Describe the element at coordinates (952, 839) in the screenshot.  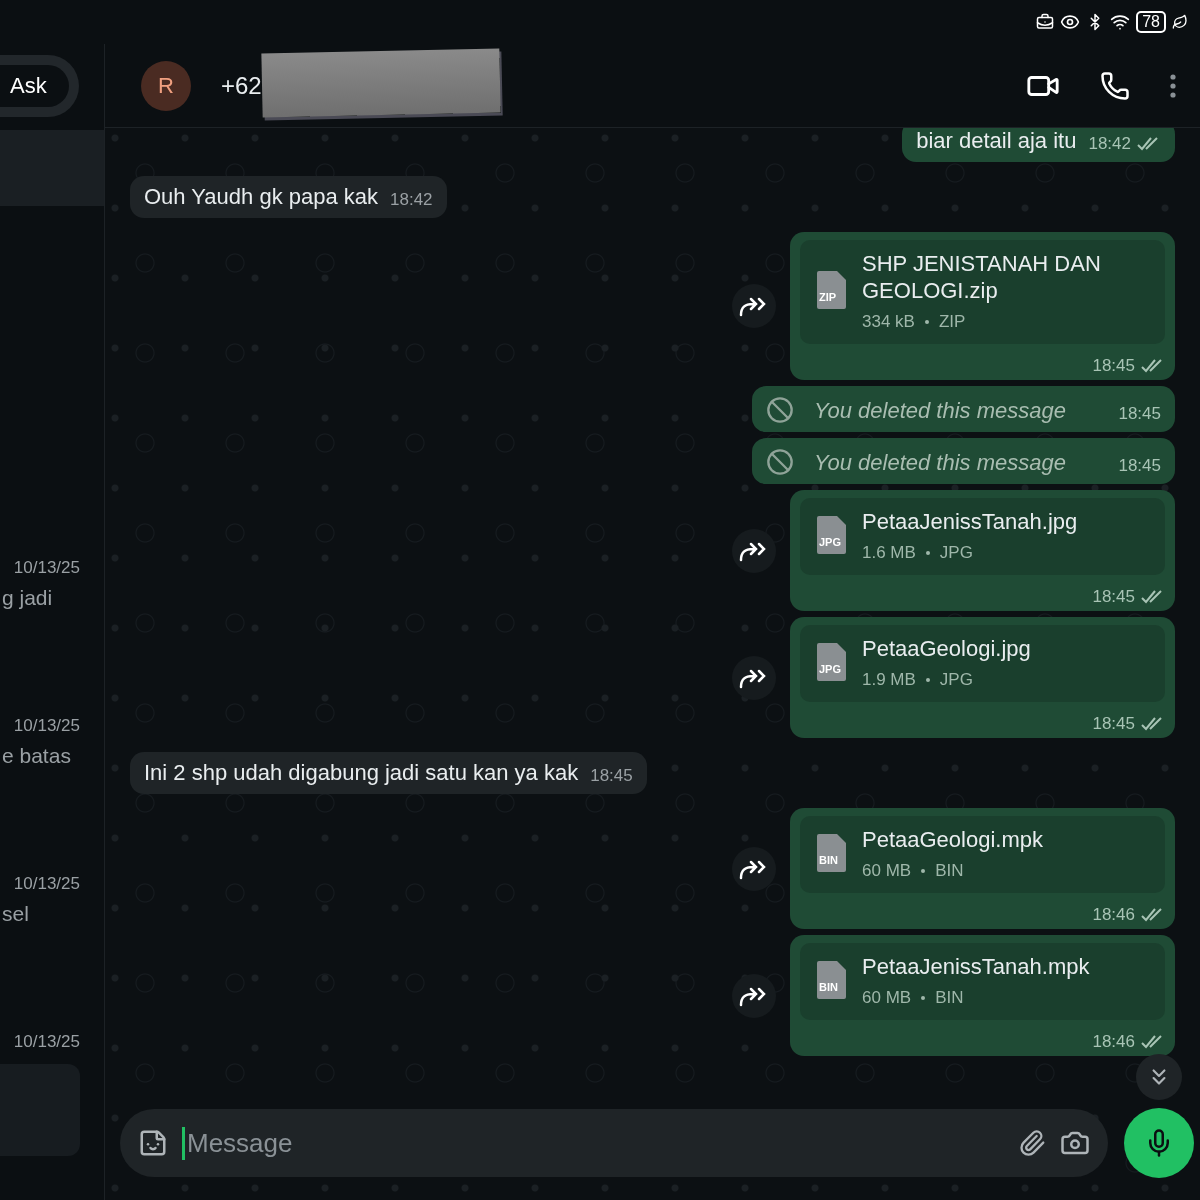
I see `file-name: PetaaGeologi.mpk` at that location.